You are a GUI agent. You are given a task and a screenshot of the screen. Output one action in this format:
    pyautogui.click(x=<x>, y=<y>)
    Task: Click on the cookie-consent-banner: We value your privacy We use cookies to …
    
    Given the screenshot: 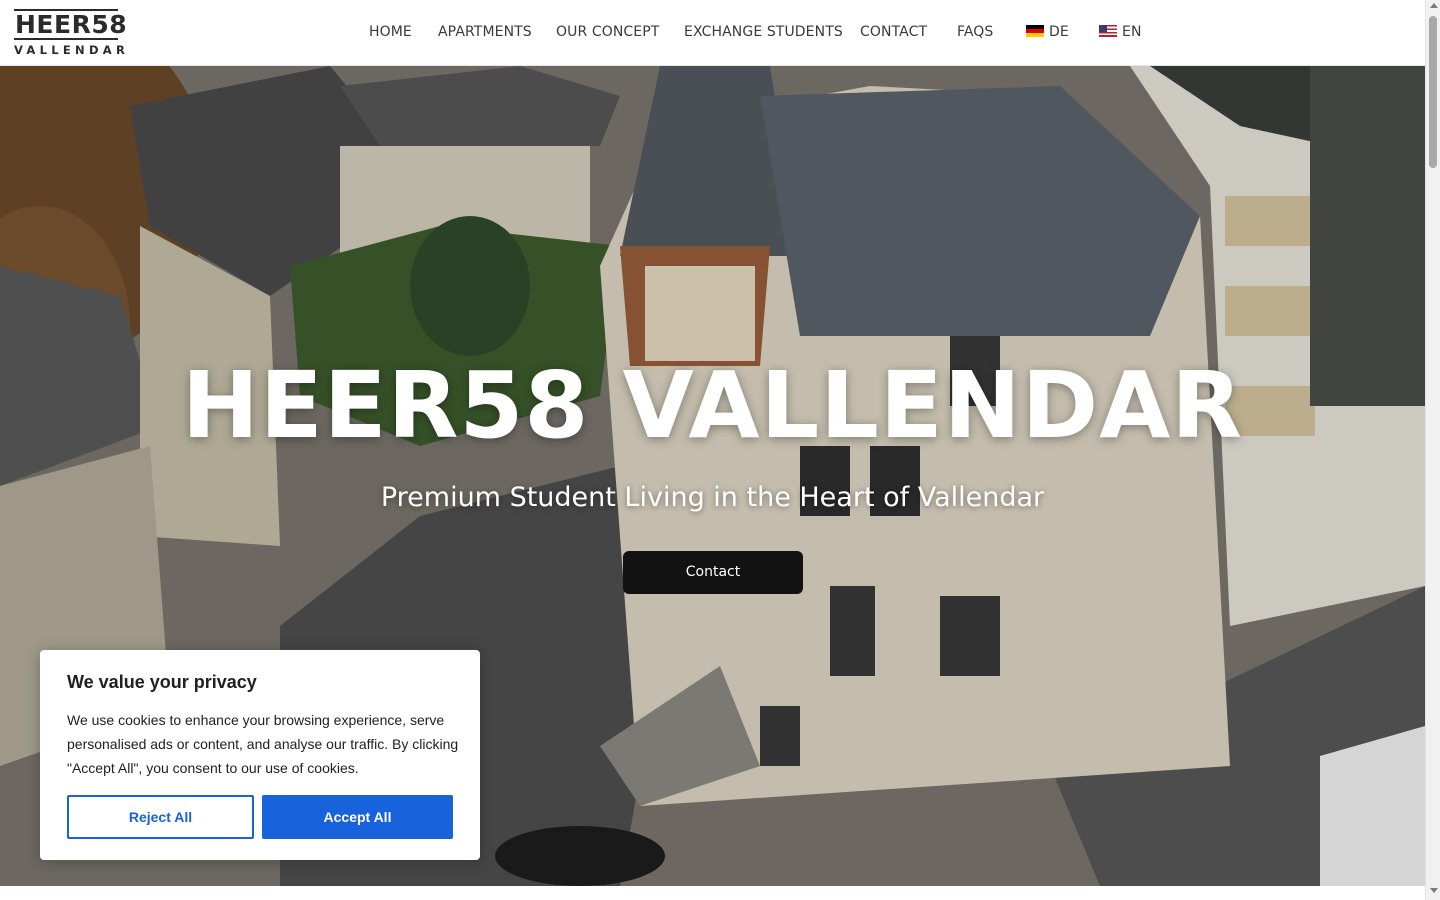 What is the action you would take?
    pyautogui.click(x=260, y=755)
    